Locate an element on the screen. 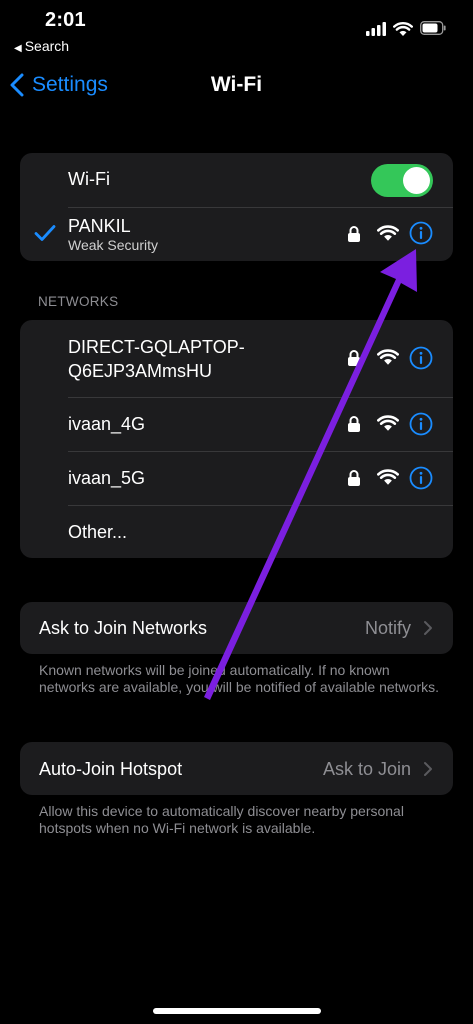  wifi-status-icon is located at coordinates (403, 29).